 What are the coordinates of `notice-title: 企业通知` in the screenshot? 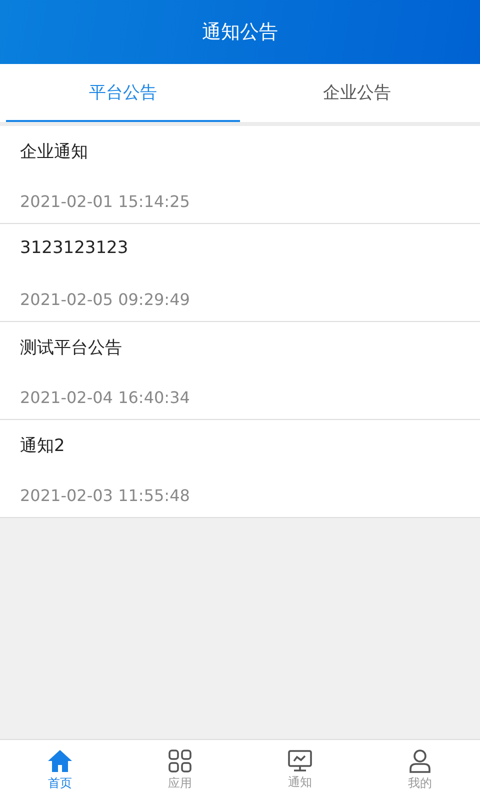 It's located at (54, 152).